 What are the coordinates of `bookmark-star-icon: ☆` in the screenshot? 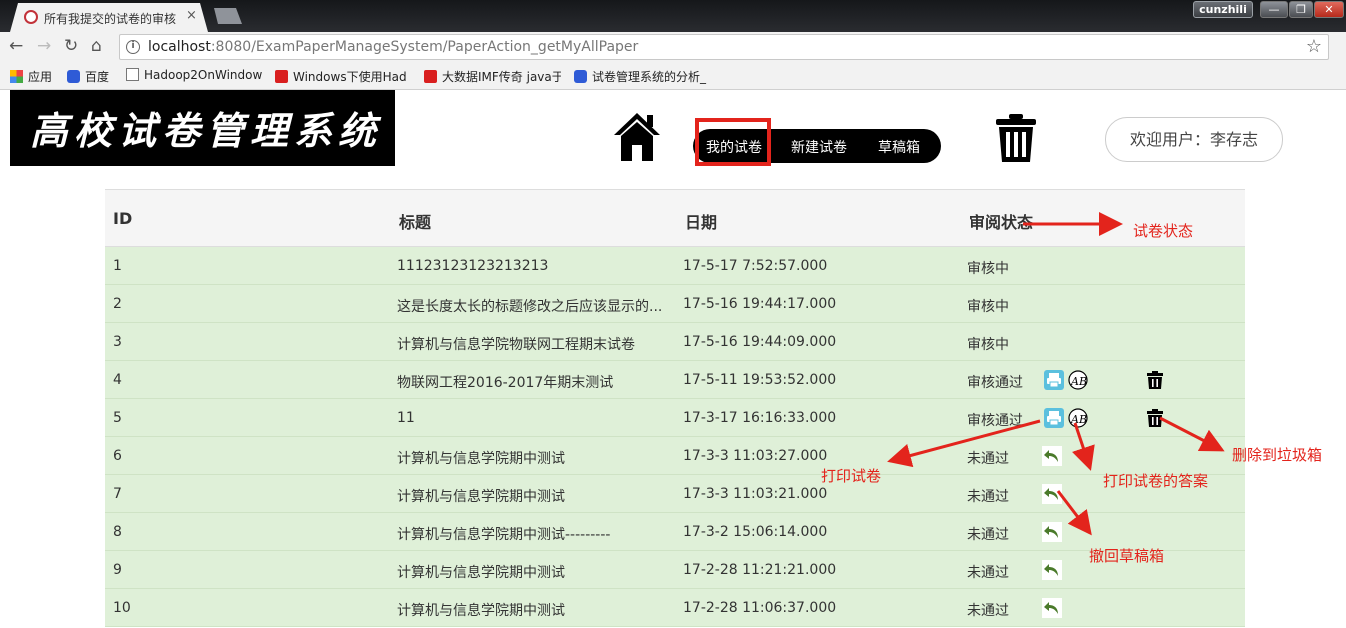 It's located at (1314, 46).